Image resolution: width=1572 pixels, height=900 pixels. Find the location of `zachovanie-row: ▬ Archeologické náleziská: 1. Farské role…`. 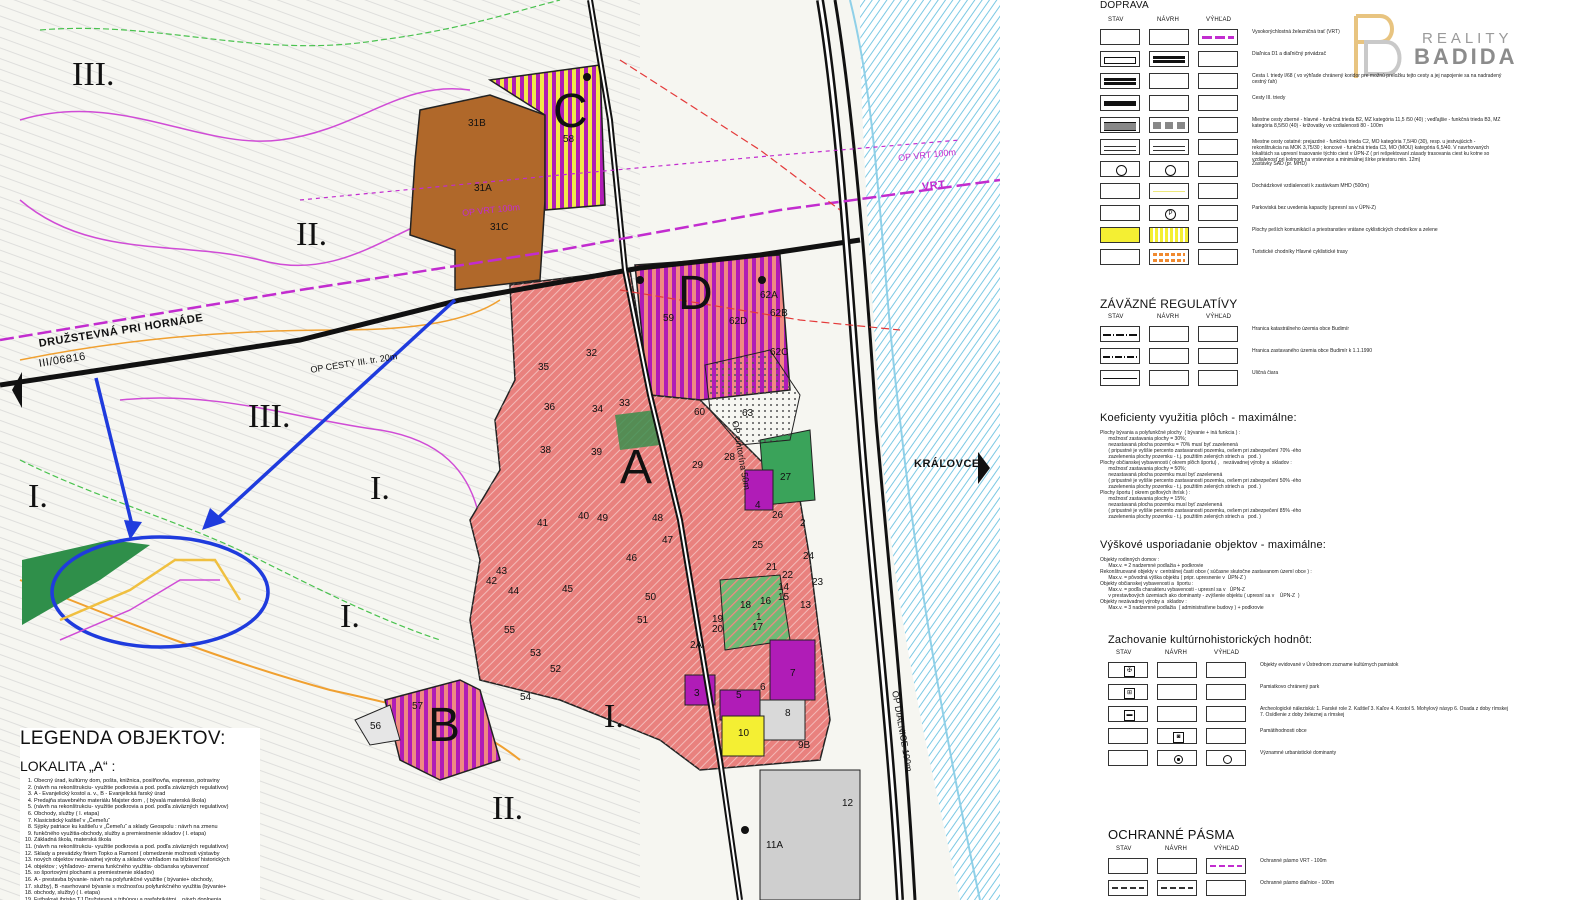

zachovanie-row: ▬ Archeologické náleziská: 1. Farské role… is located at coordinates (1340, 715).